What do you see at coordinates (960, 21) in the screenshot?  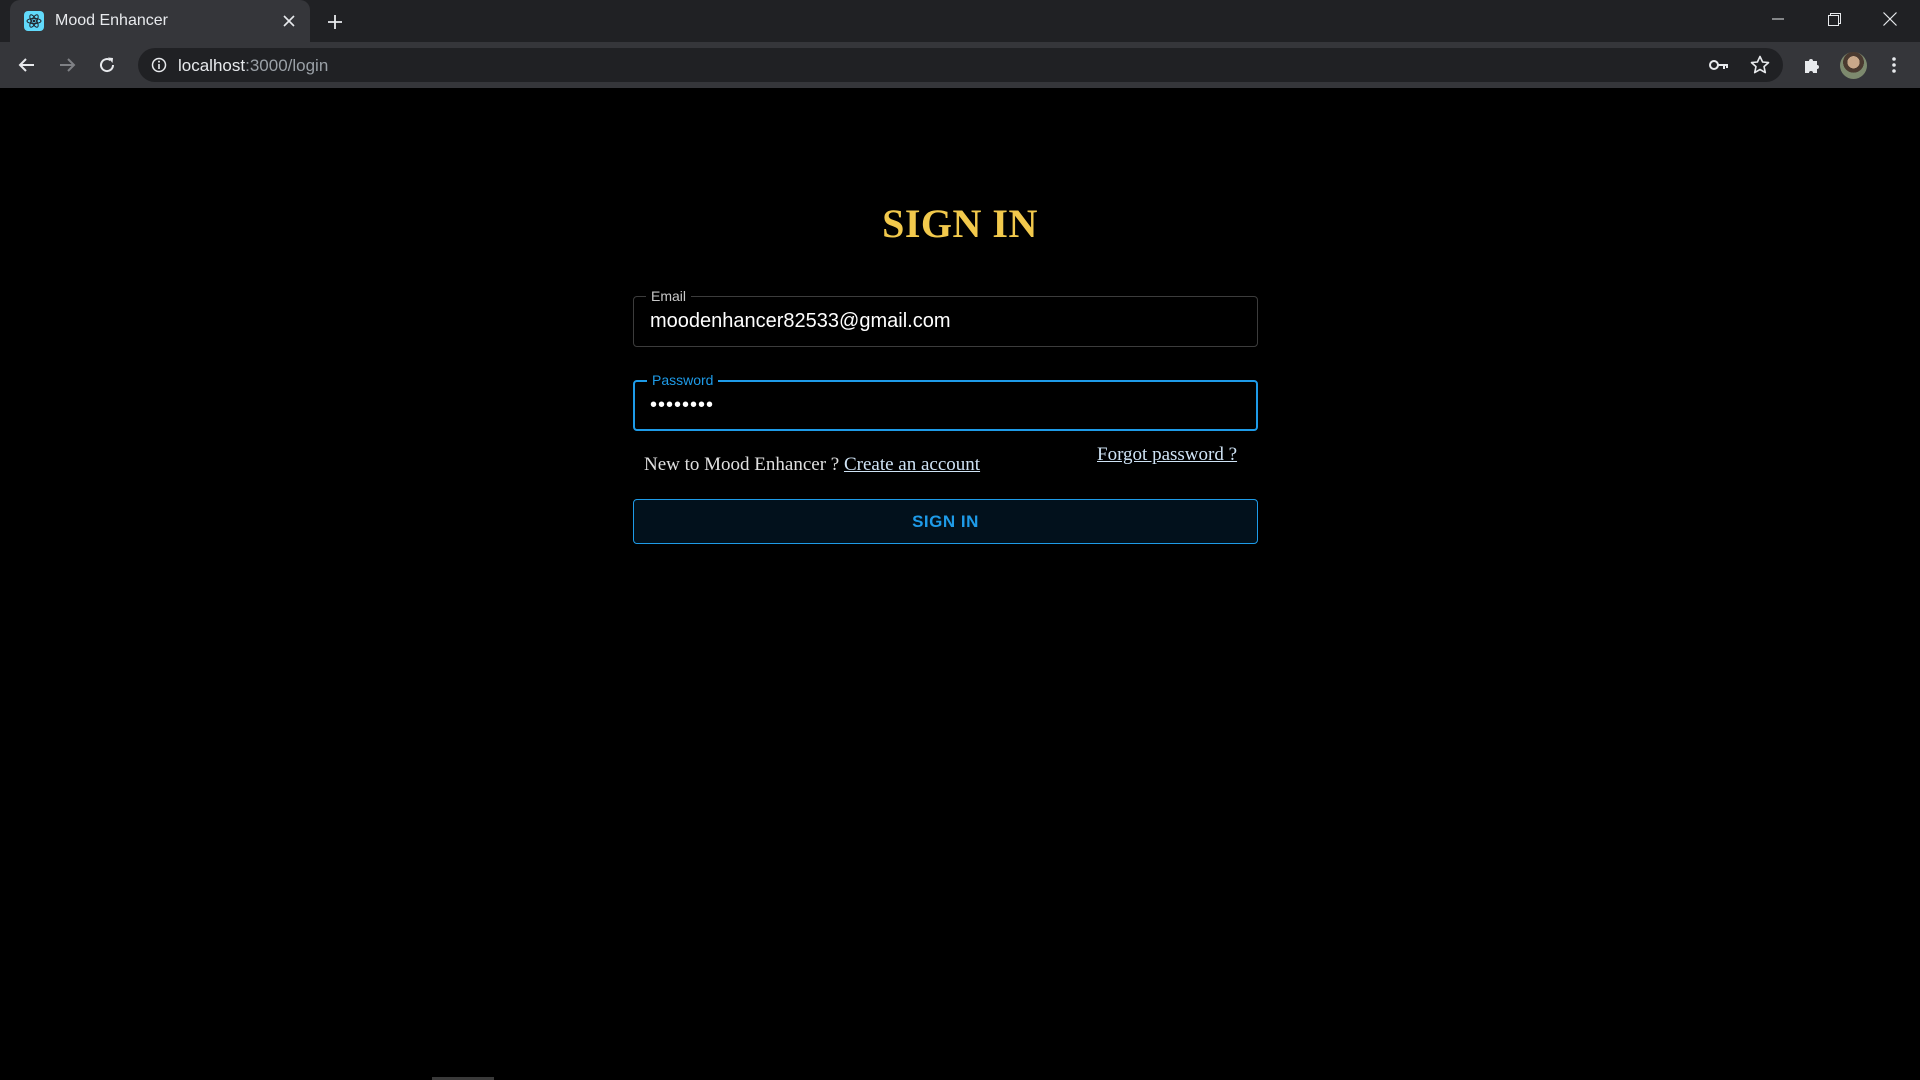 I see `browser-tab-bar: Mood Enhancer` at bounding box center [960, 21].